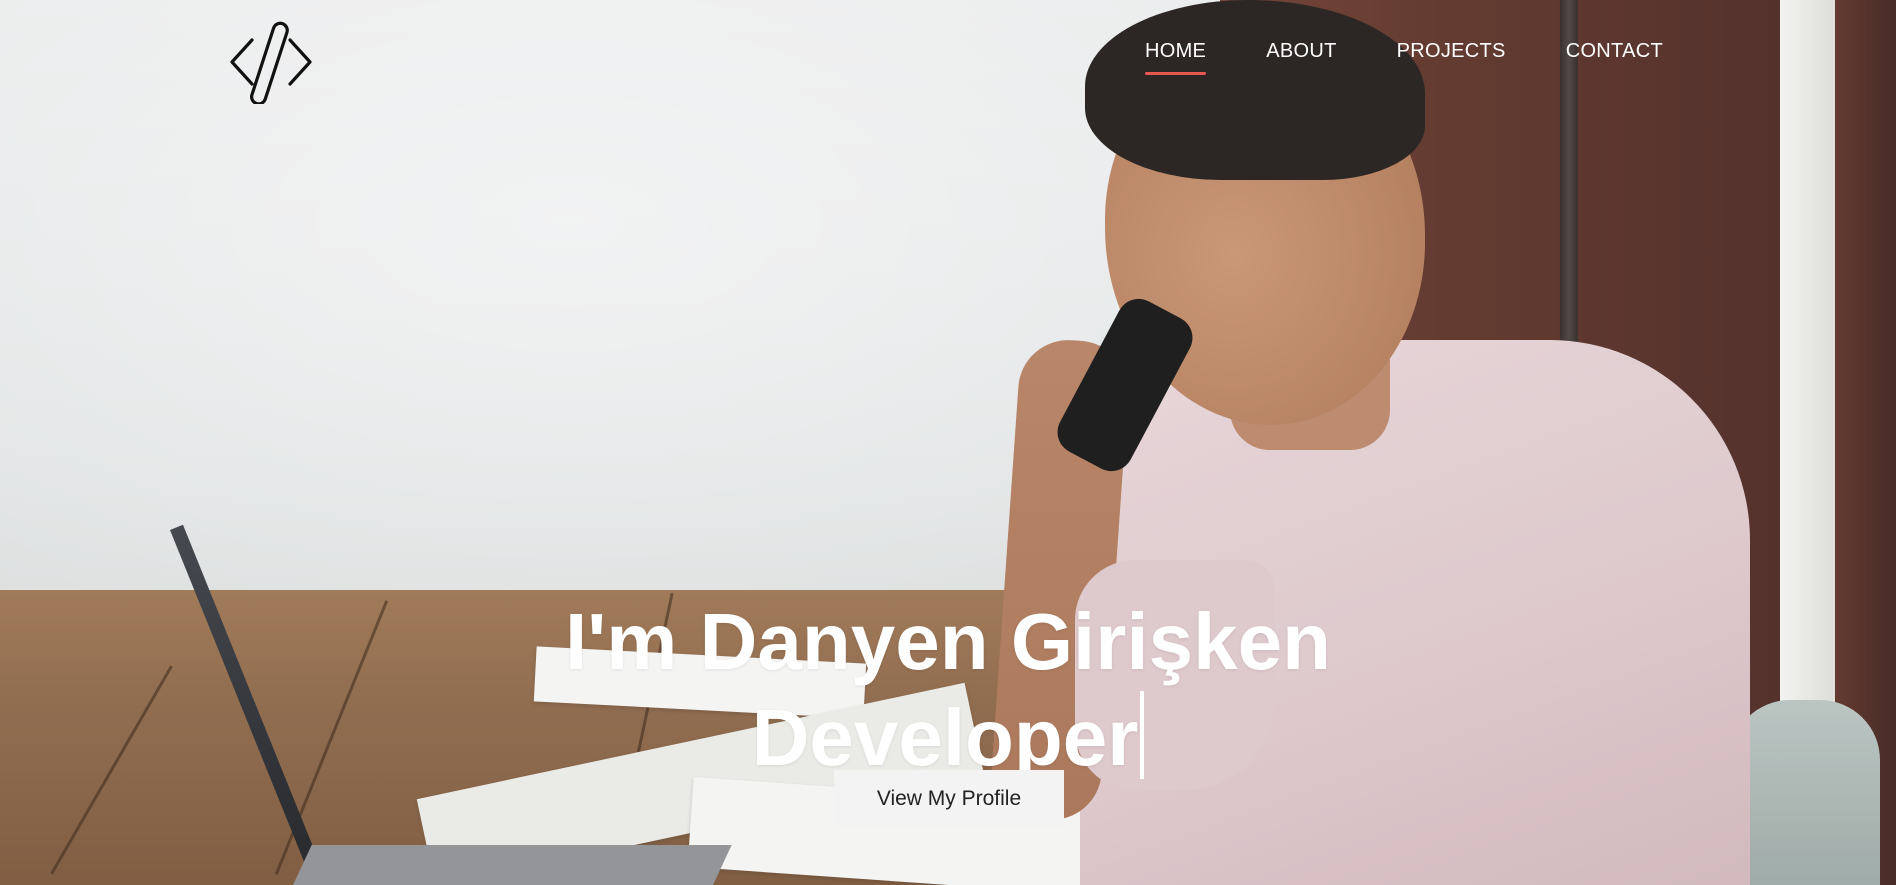 The image size is (1896, 885). Describe the element at coordinates (271, 62) in the screenshot. I see `code-brackets-icon` at that location.